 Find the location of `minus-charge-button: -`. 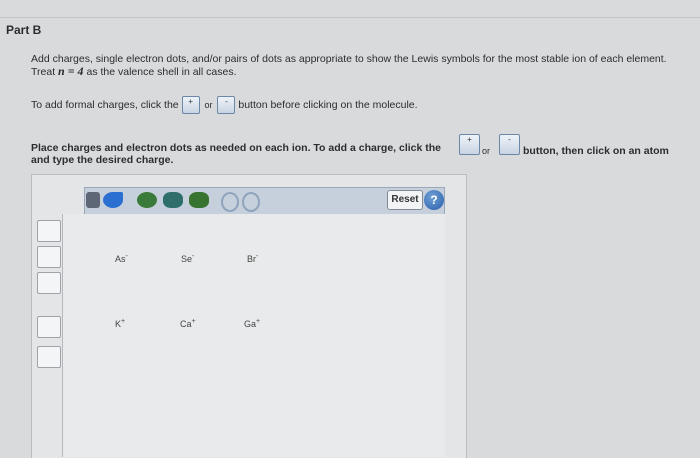

minus-charge-button: - is located at coordinates (226, 105).